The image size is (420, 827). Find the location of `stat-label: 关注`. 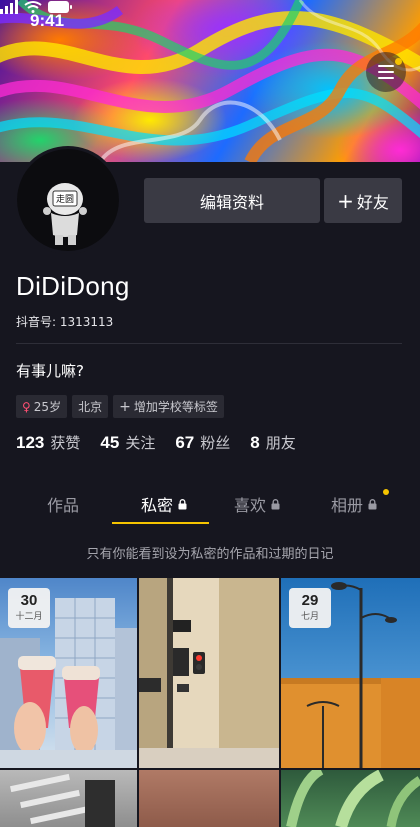

stat-label: 关注 is located at coordinates (140, 443).